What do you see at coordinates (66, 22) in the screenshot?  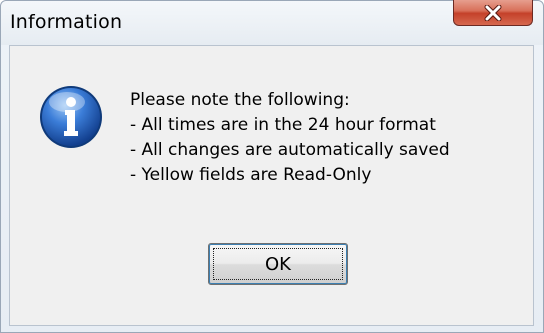 I see `dialog-title: Information` at bounding box center [66, 22].